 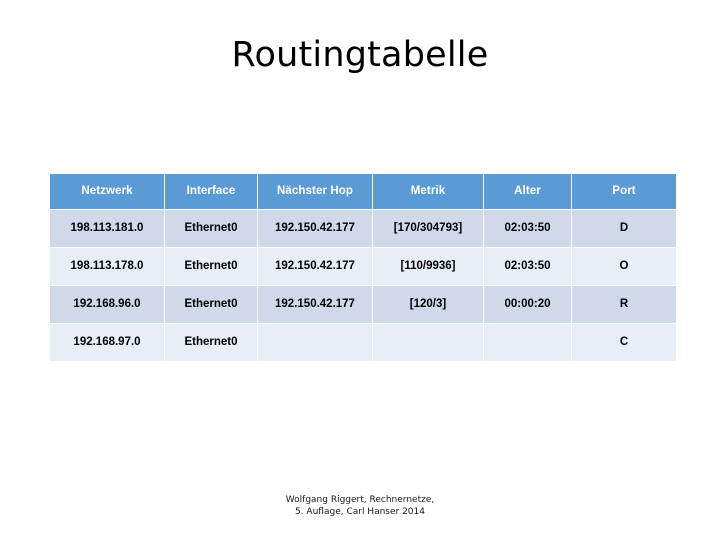 What do you see at coordinates (624, 228) in the screenshot?
I see `cell-port: D` at bounding box center [624, 228].